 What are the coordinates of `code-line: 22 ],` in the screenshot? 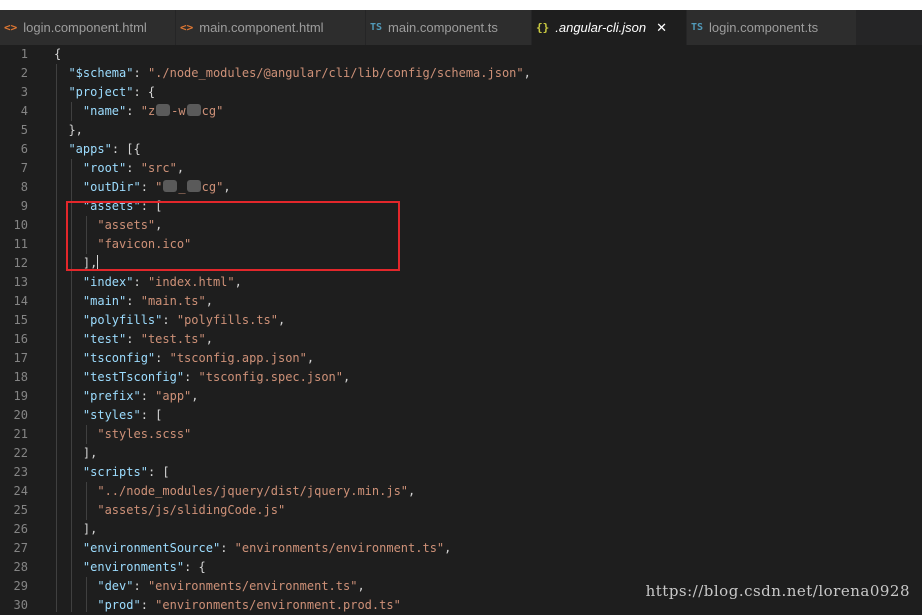 It's located at (461, 453).